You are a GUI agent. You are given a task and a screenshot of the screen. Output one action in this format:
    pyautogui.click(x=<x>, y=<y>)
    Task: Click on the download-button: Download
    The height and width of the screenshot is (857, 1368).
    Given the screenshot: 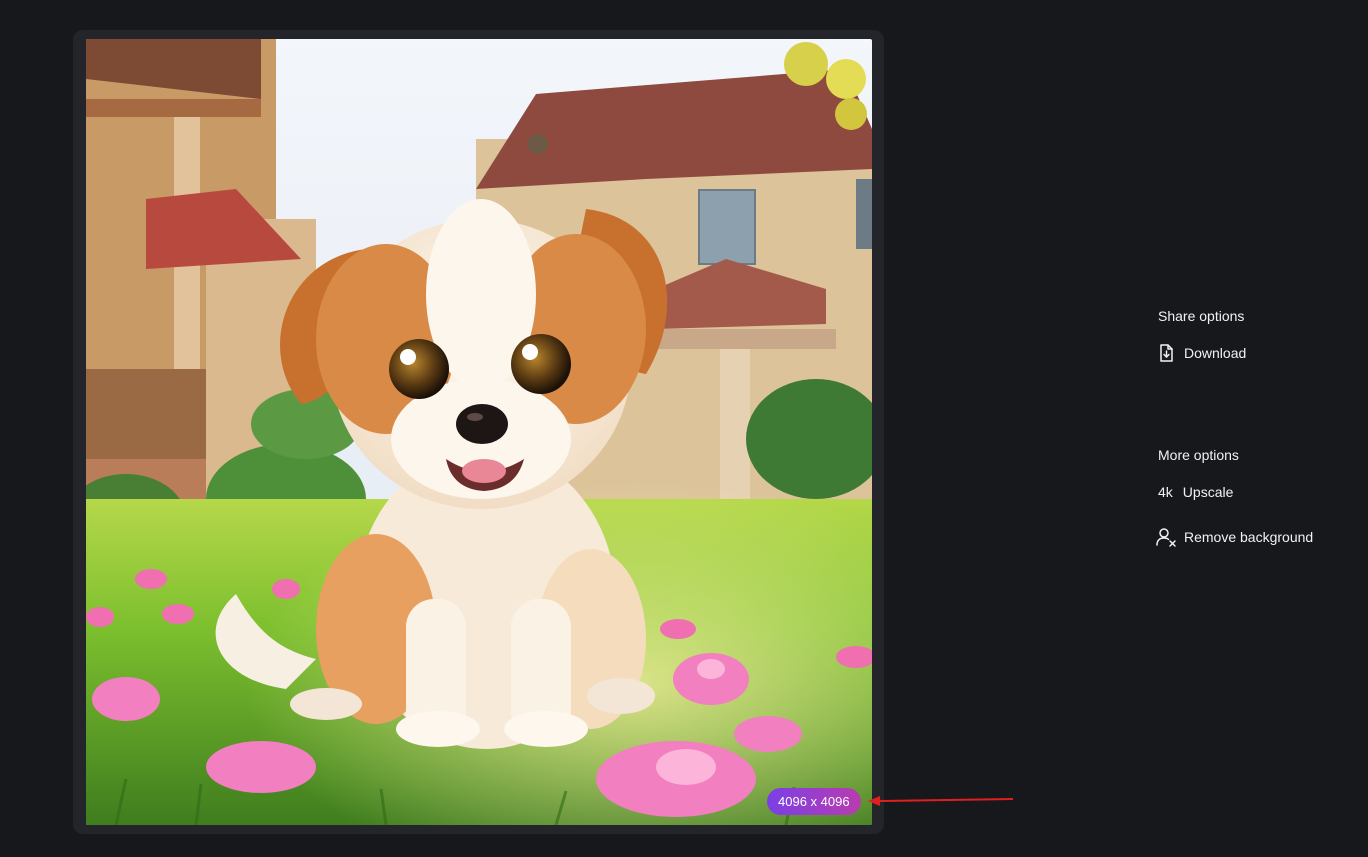 What is the action you would take?
    pyautogui.click(x=1200, y=353)
    